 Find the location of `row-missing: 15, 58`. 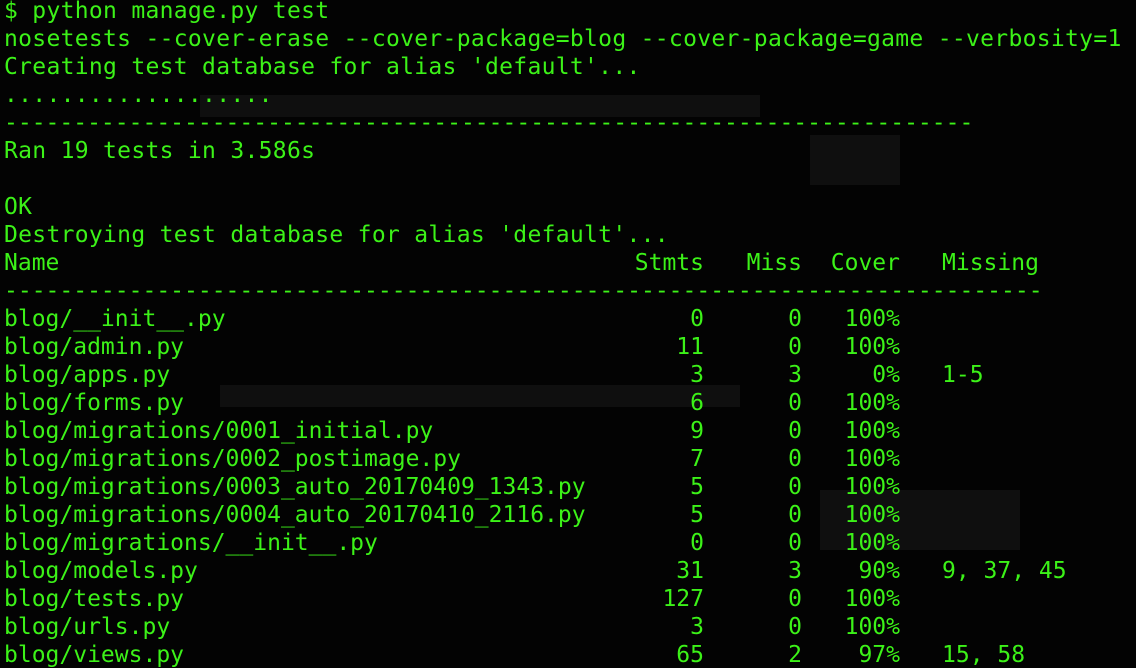

row-missing: 15, 58 is located at coordinates (984, 655).